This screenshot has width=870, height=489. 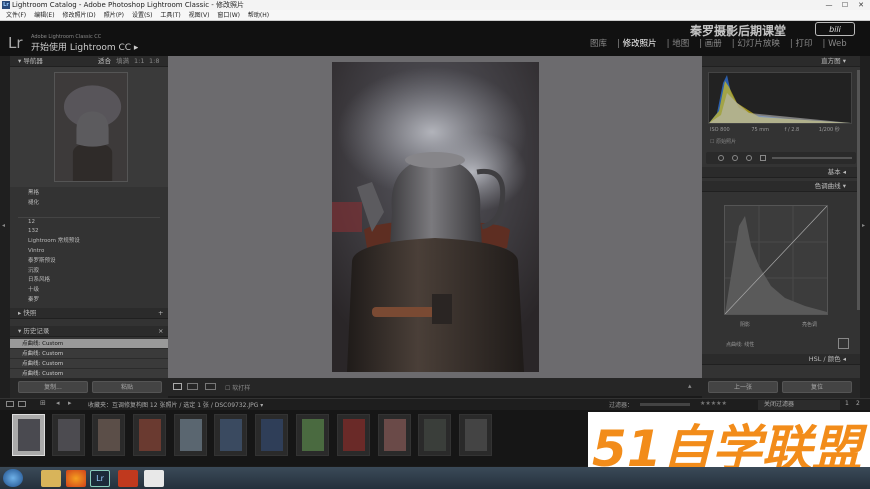 I want to click on windows-start-icon, so click(x=13, y=478).